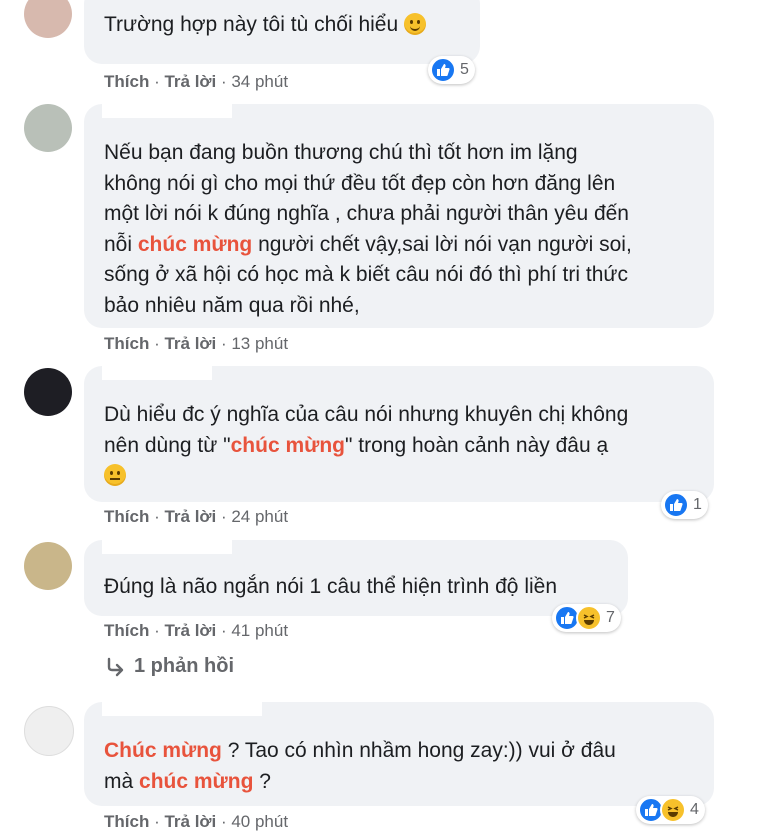 The width and height of the screenshot is (778, 832). I want to click on comment-bubble: Trường hợp này tôi tù chối hiểu, so click(282, 32).